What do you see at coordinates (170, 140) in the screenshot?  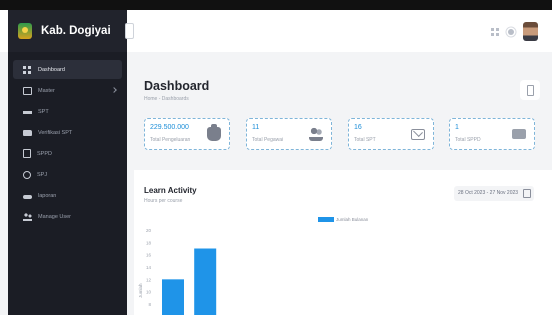 I see `stat-label: Total Pengeluaran` at bounding box center [170, 140].